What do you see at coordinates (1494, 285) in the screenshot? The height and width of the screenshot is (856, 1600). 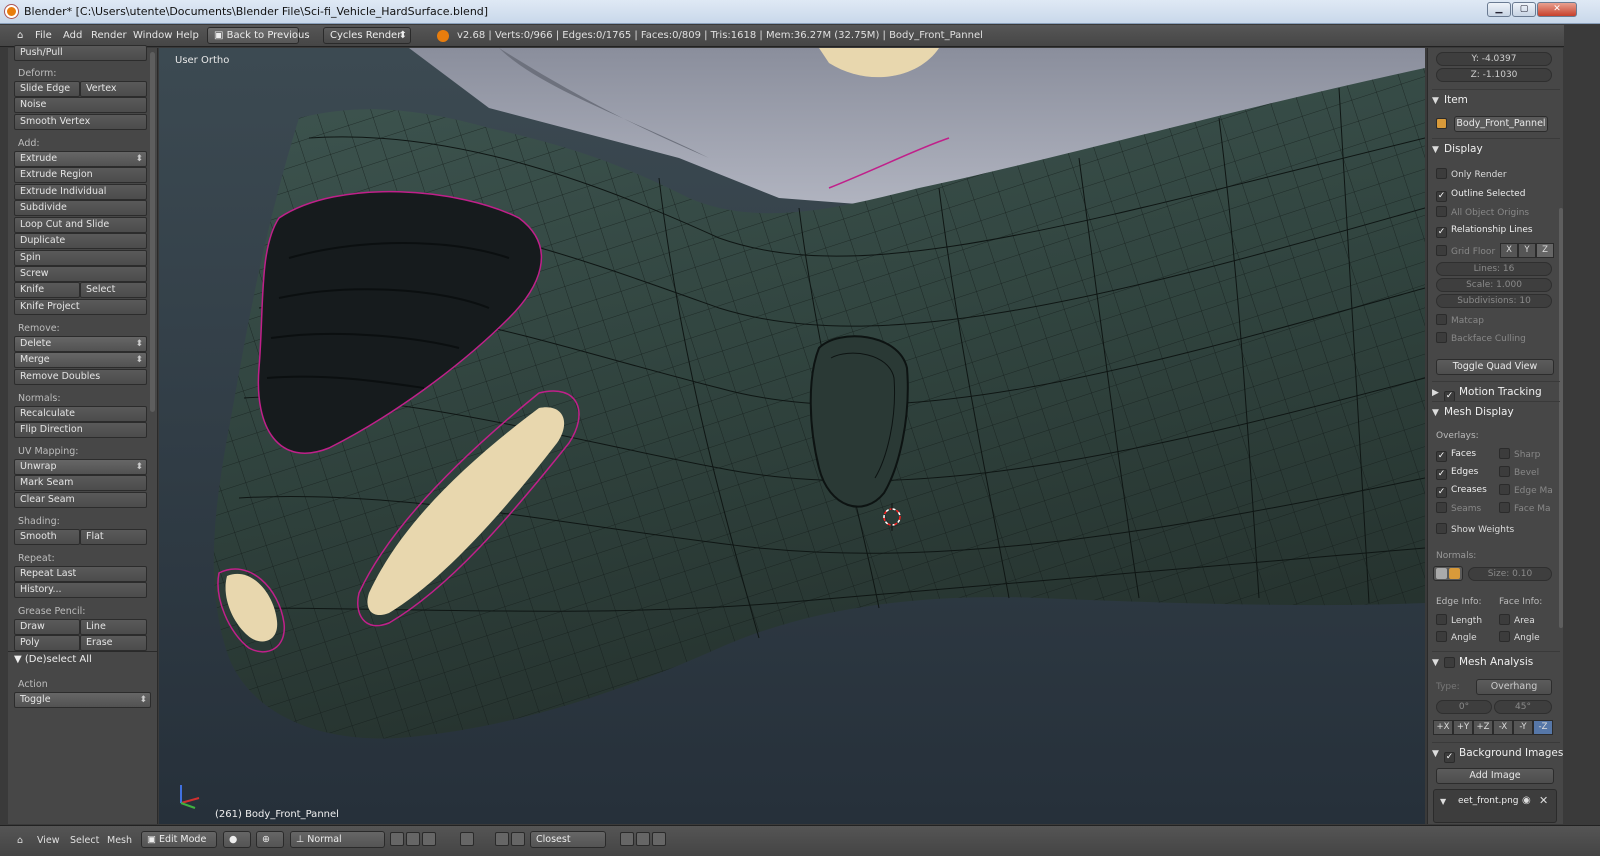 I see `grid-scale-field: Scale: 1.000` at bounding box center [1494, 285].